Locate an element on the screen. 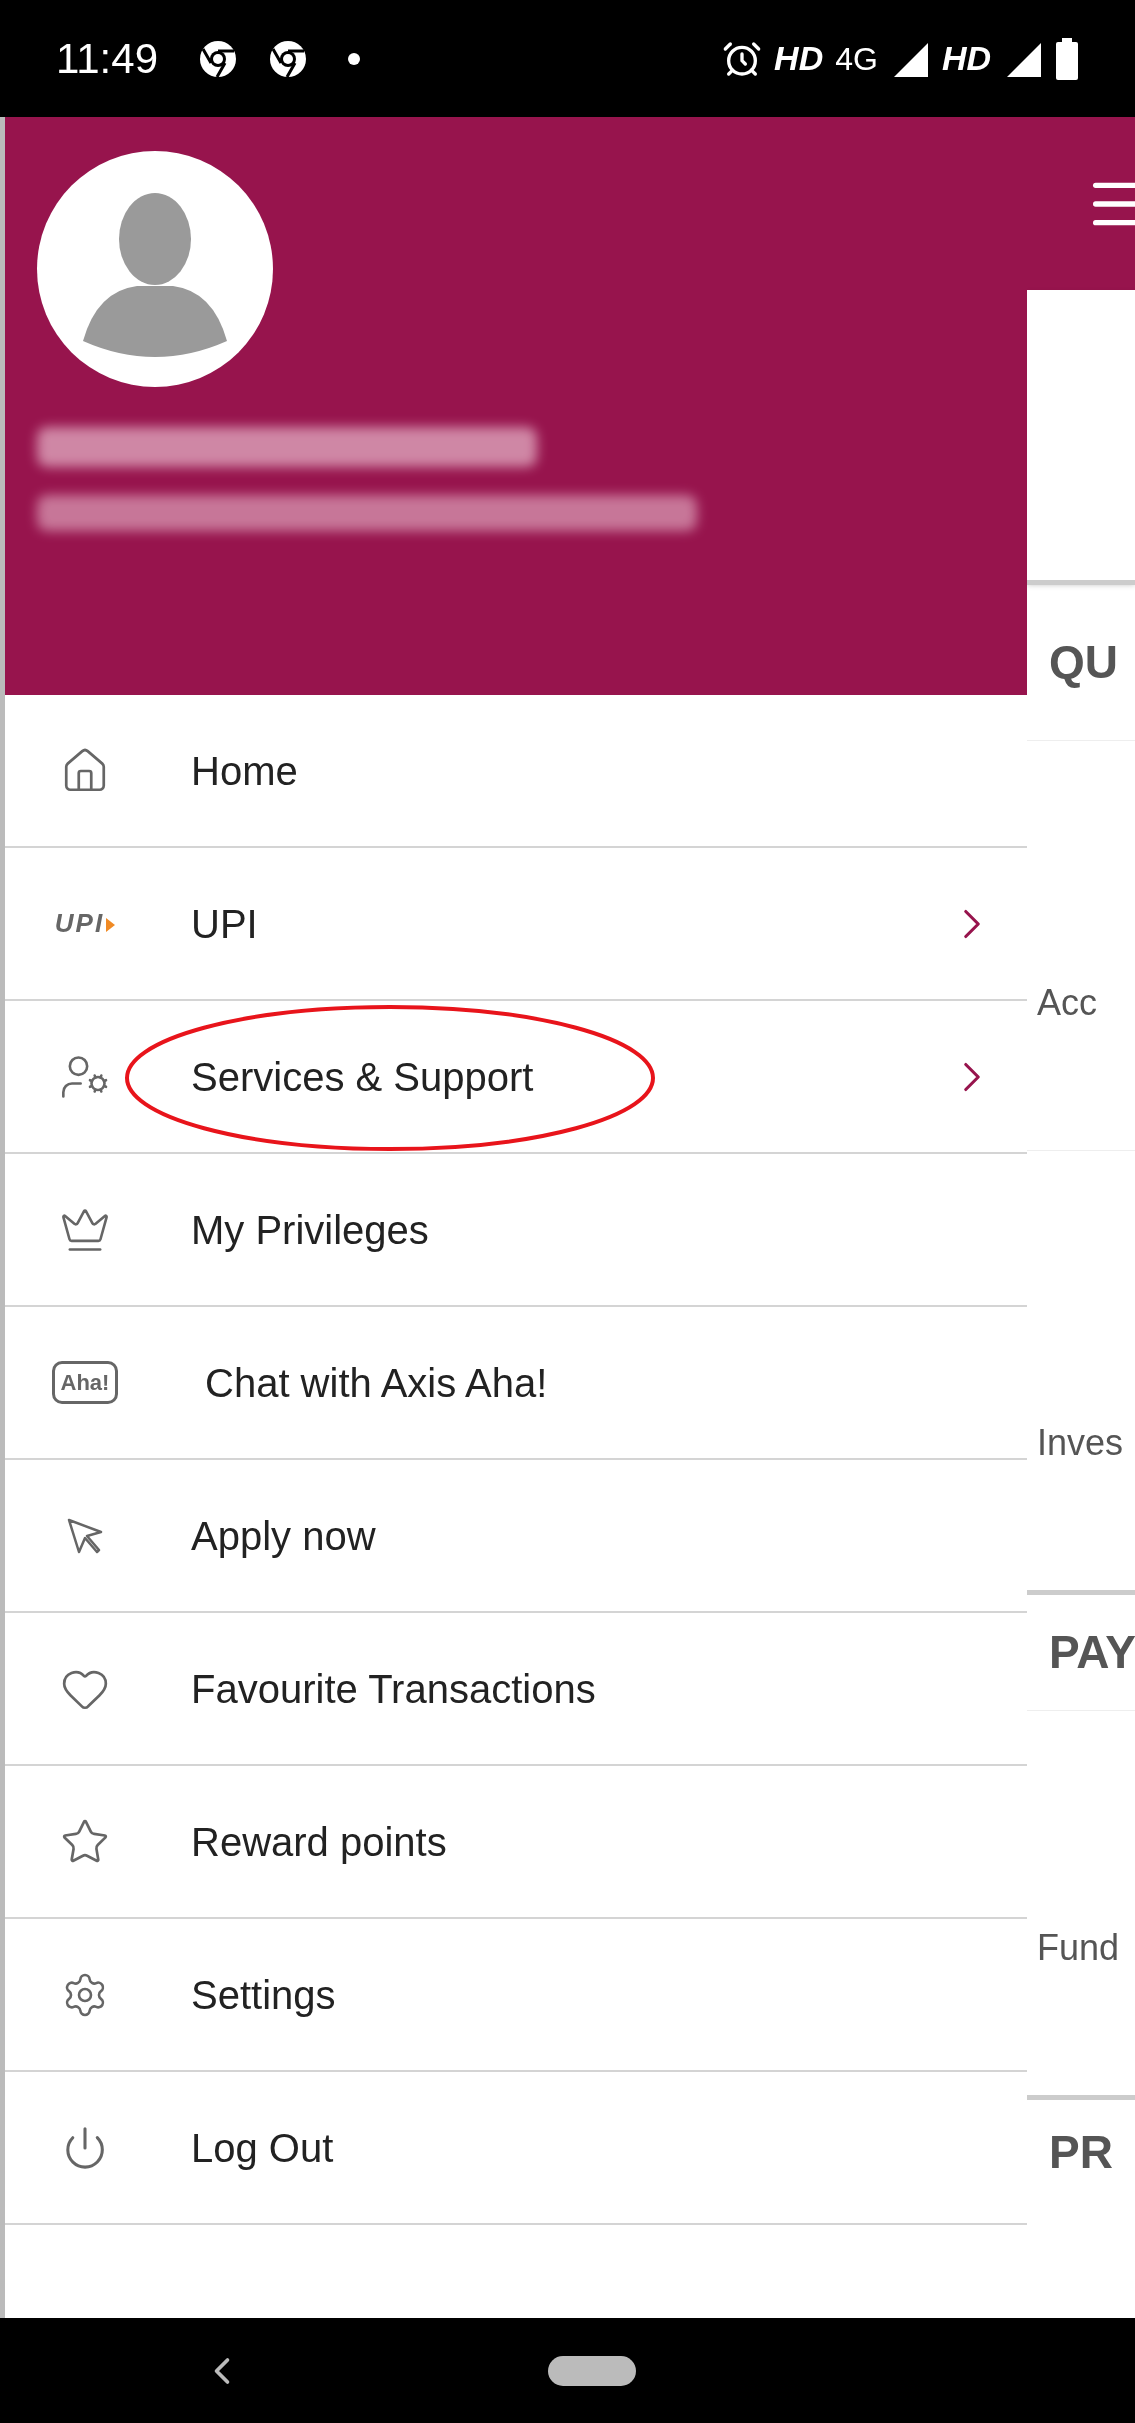  tile-label: Inves is located at coordinates (1080, 1443).